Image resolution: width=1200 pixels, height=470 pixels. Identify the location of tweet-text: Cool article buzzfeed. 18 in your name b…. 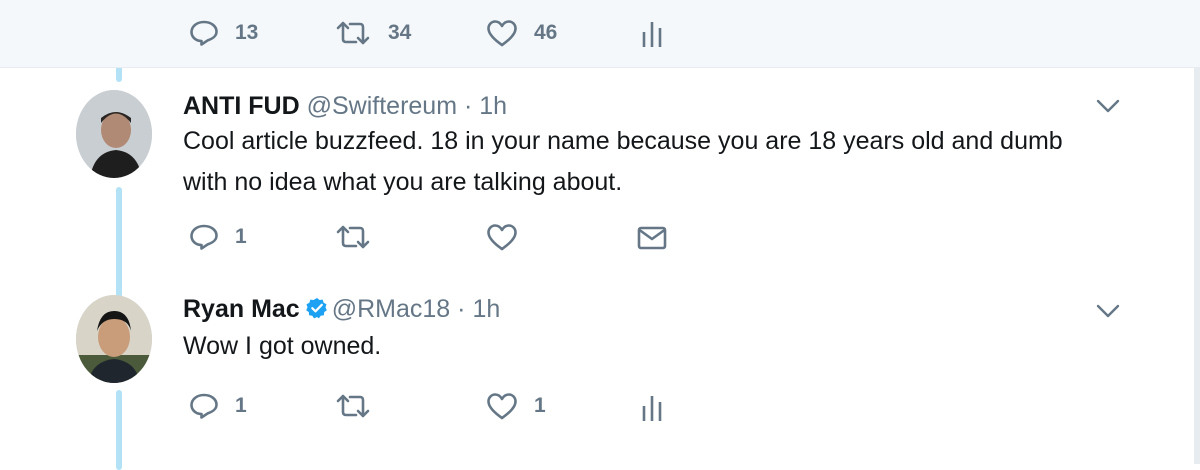
(663, 162).